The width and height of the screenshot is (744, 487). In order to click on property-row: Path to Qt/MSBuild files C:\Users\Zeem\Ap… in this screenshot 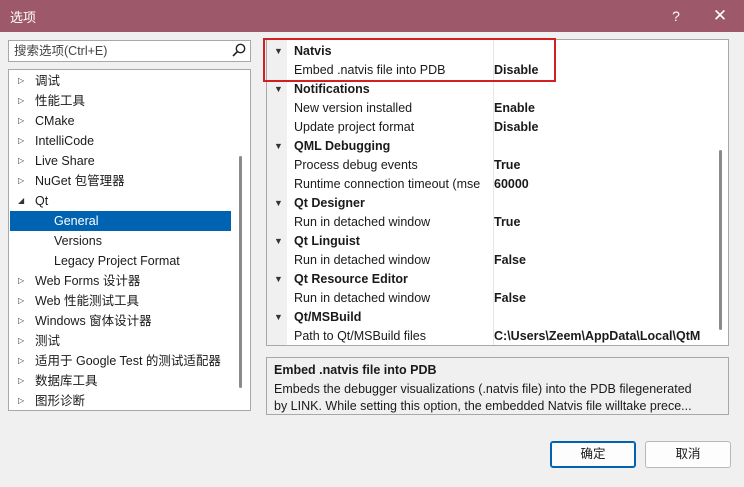, I will do `click(500, 336)`.